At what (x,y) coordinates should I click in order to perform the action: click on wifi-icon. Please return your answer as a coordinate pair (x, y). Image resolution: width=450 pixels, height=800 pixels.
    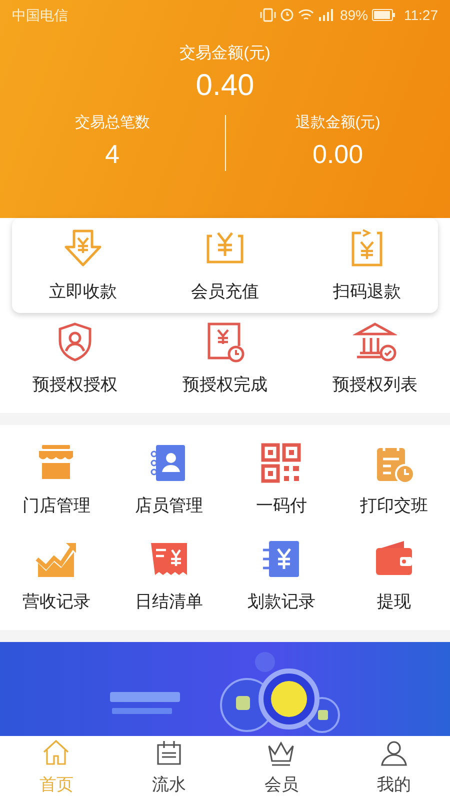
    Looking at the image, I should click on (306, 15).